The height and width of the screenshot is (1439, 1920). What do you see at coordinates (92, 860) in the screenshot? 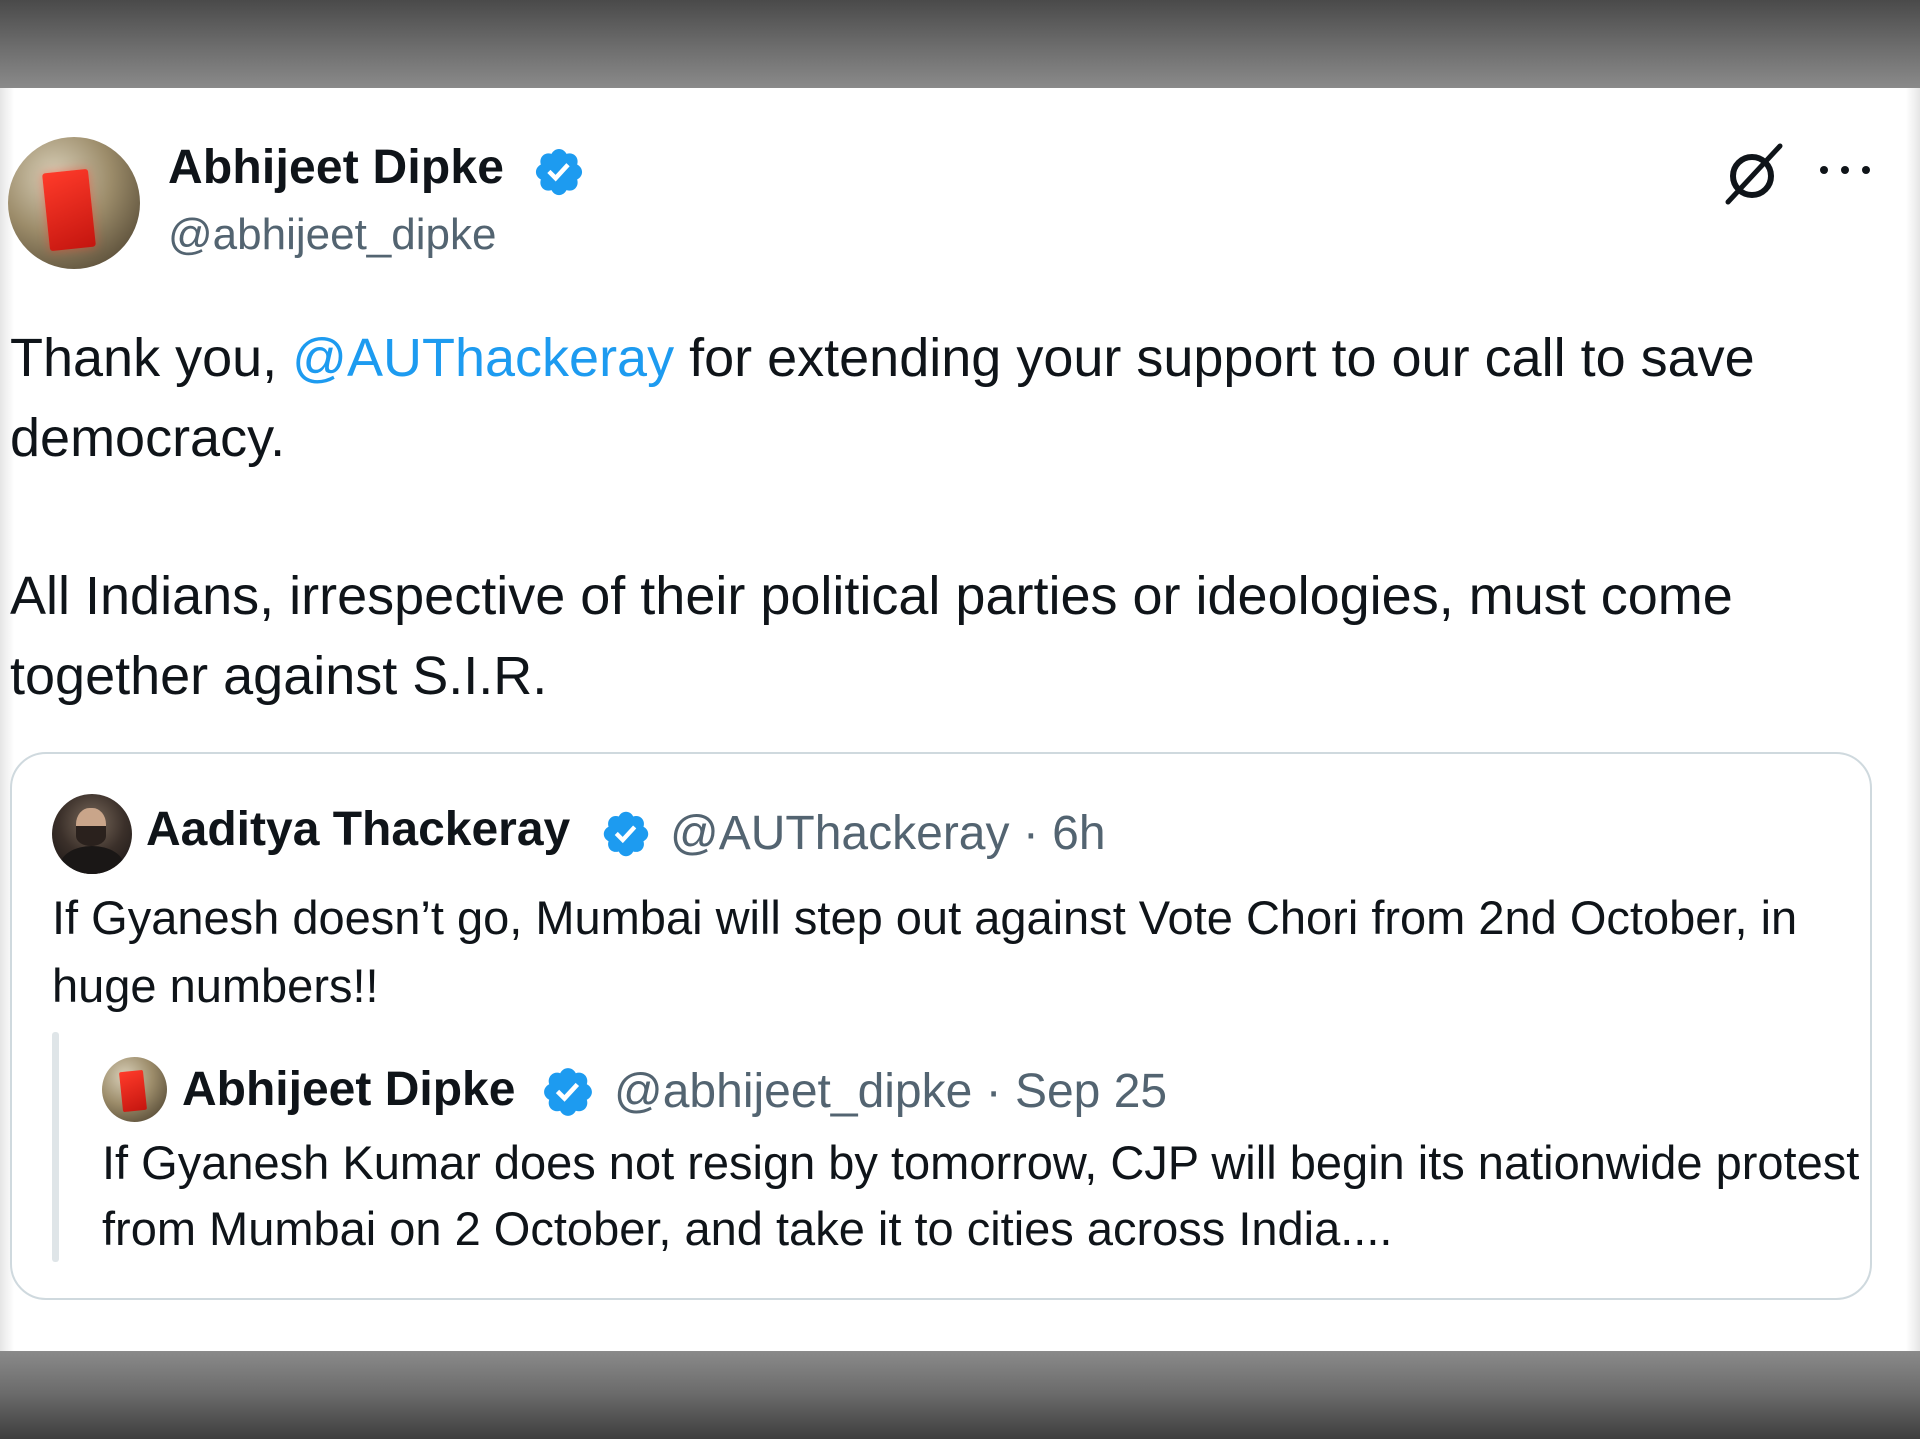
I see `avatar-shoulders` at bounding box center [92, 860].